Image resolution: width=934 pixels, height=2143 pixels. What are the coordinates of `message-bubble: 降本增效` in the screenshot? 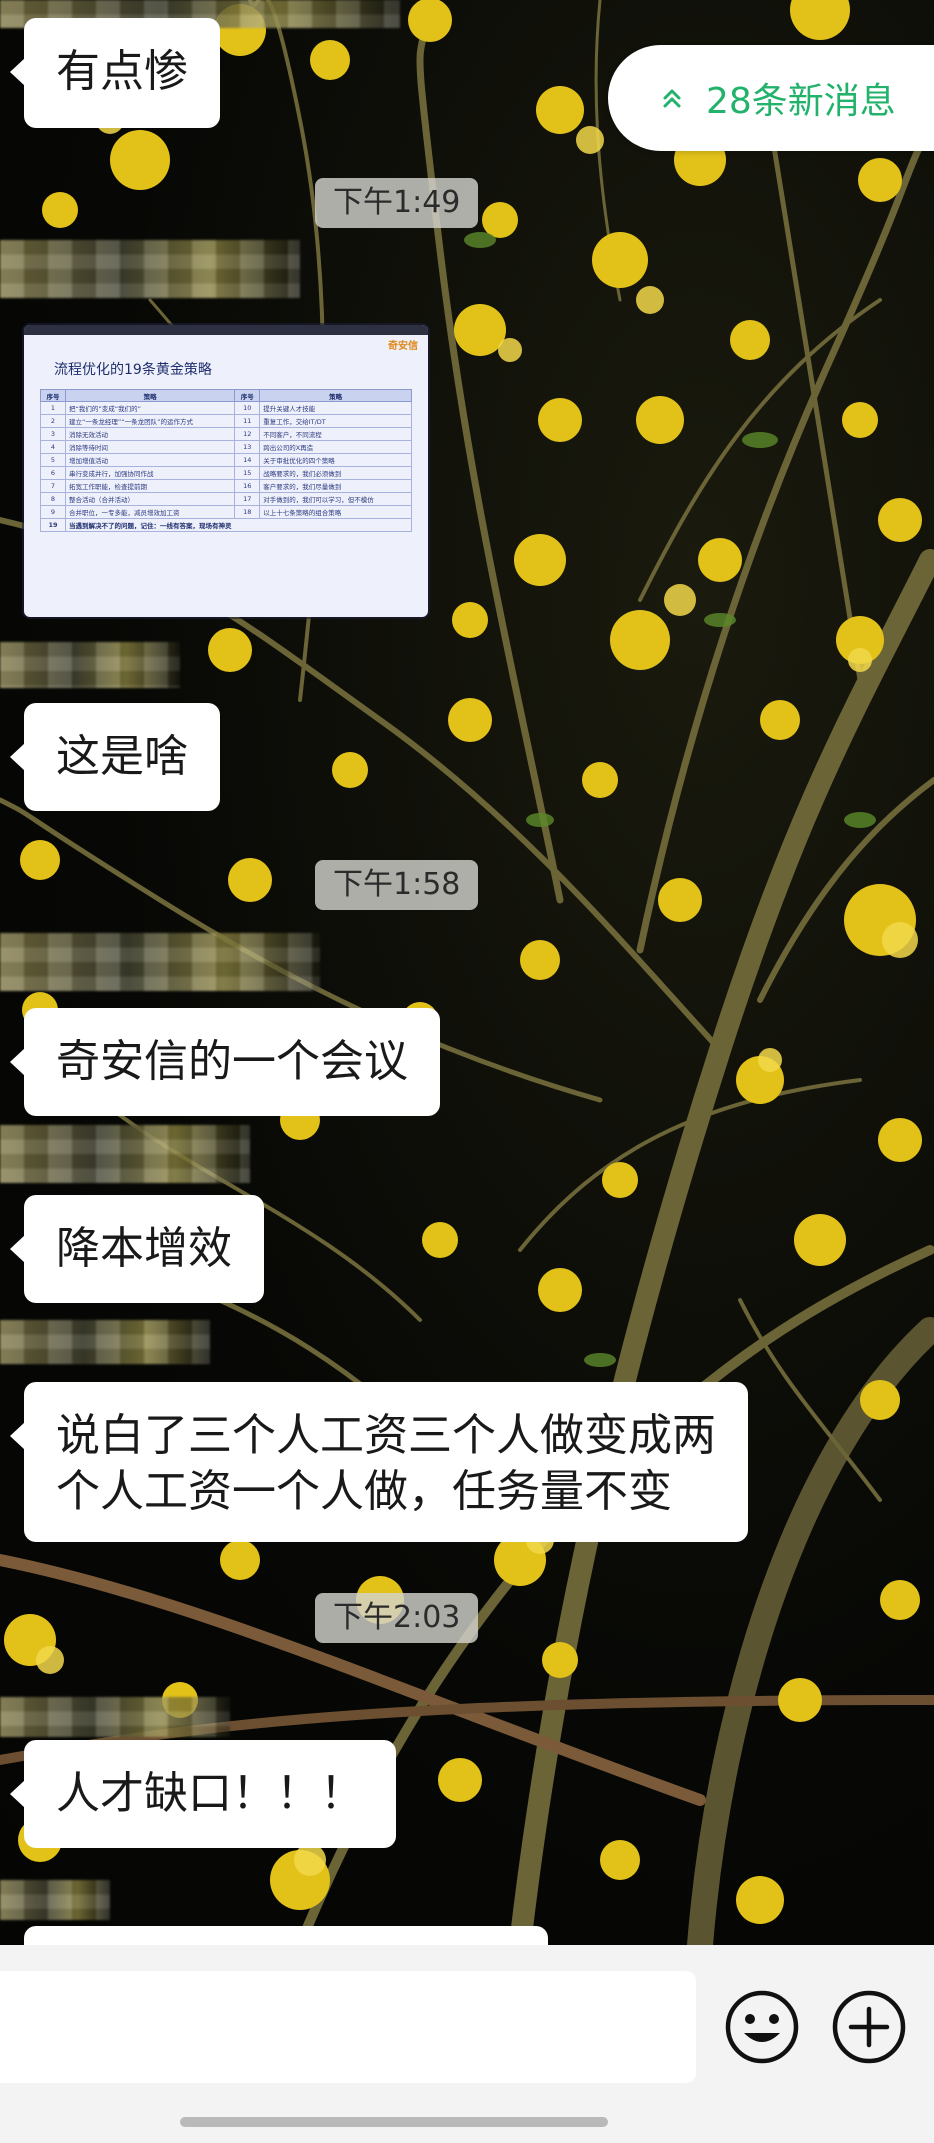 It's located at (137, 1249).